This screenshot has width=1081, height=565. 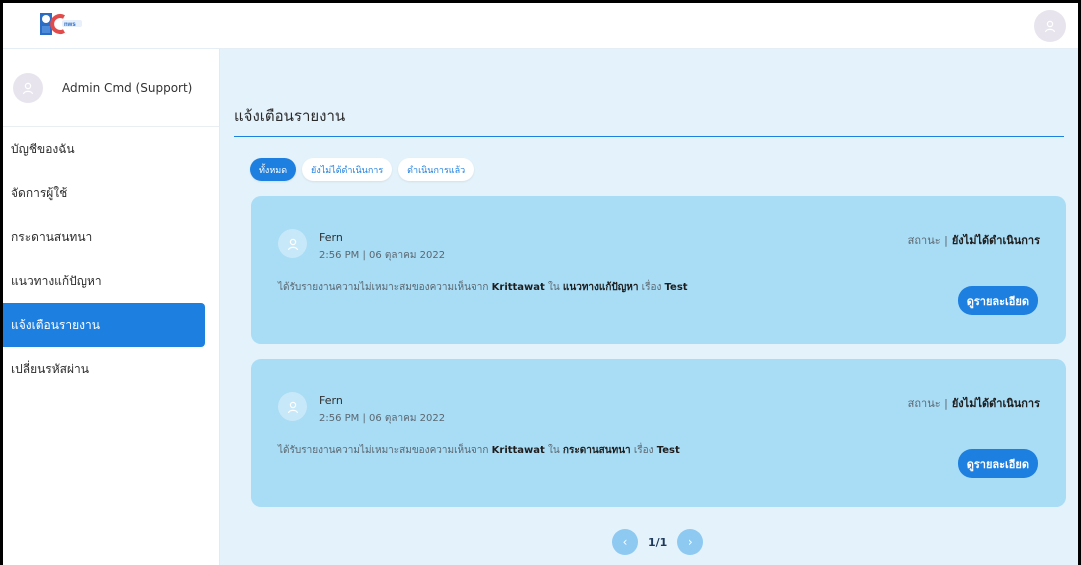 I want to click on chevron-right-icon: ›, so click(x=690, y=542).